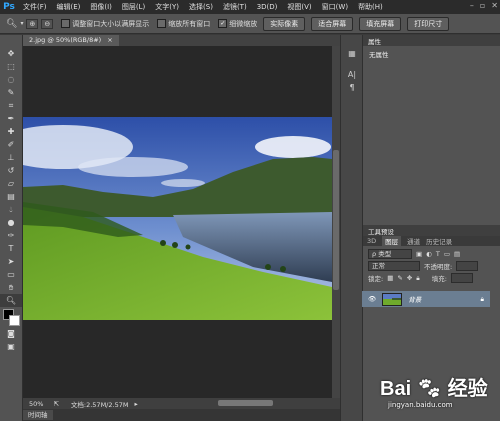 The width and height of the screenshot is (500, 421). I want to click on visibility-eye-icon: 👁︎, so click(372, 299).